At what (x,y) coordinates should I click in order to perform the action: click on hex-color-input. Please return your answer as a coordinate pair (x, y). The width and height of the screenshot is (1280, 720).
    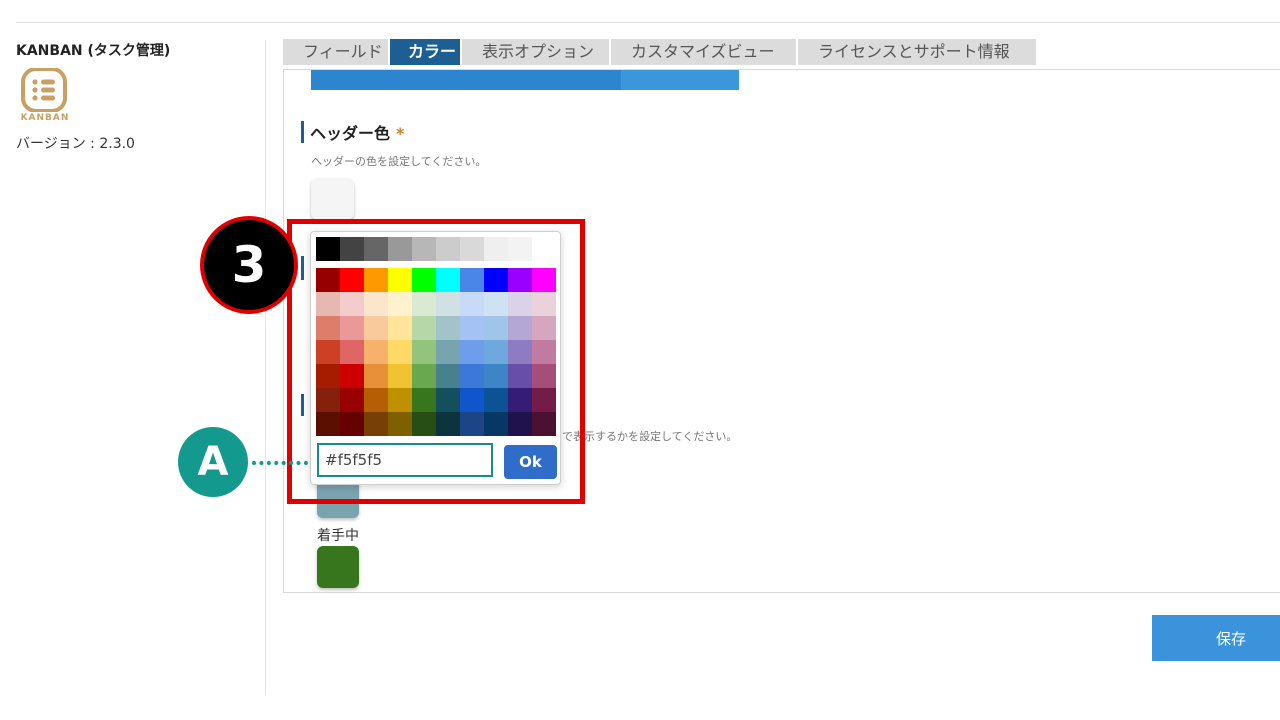
    Looking at the image, I should click on (405, 460).